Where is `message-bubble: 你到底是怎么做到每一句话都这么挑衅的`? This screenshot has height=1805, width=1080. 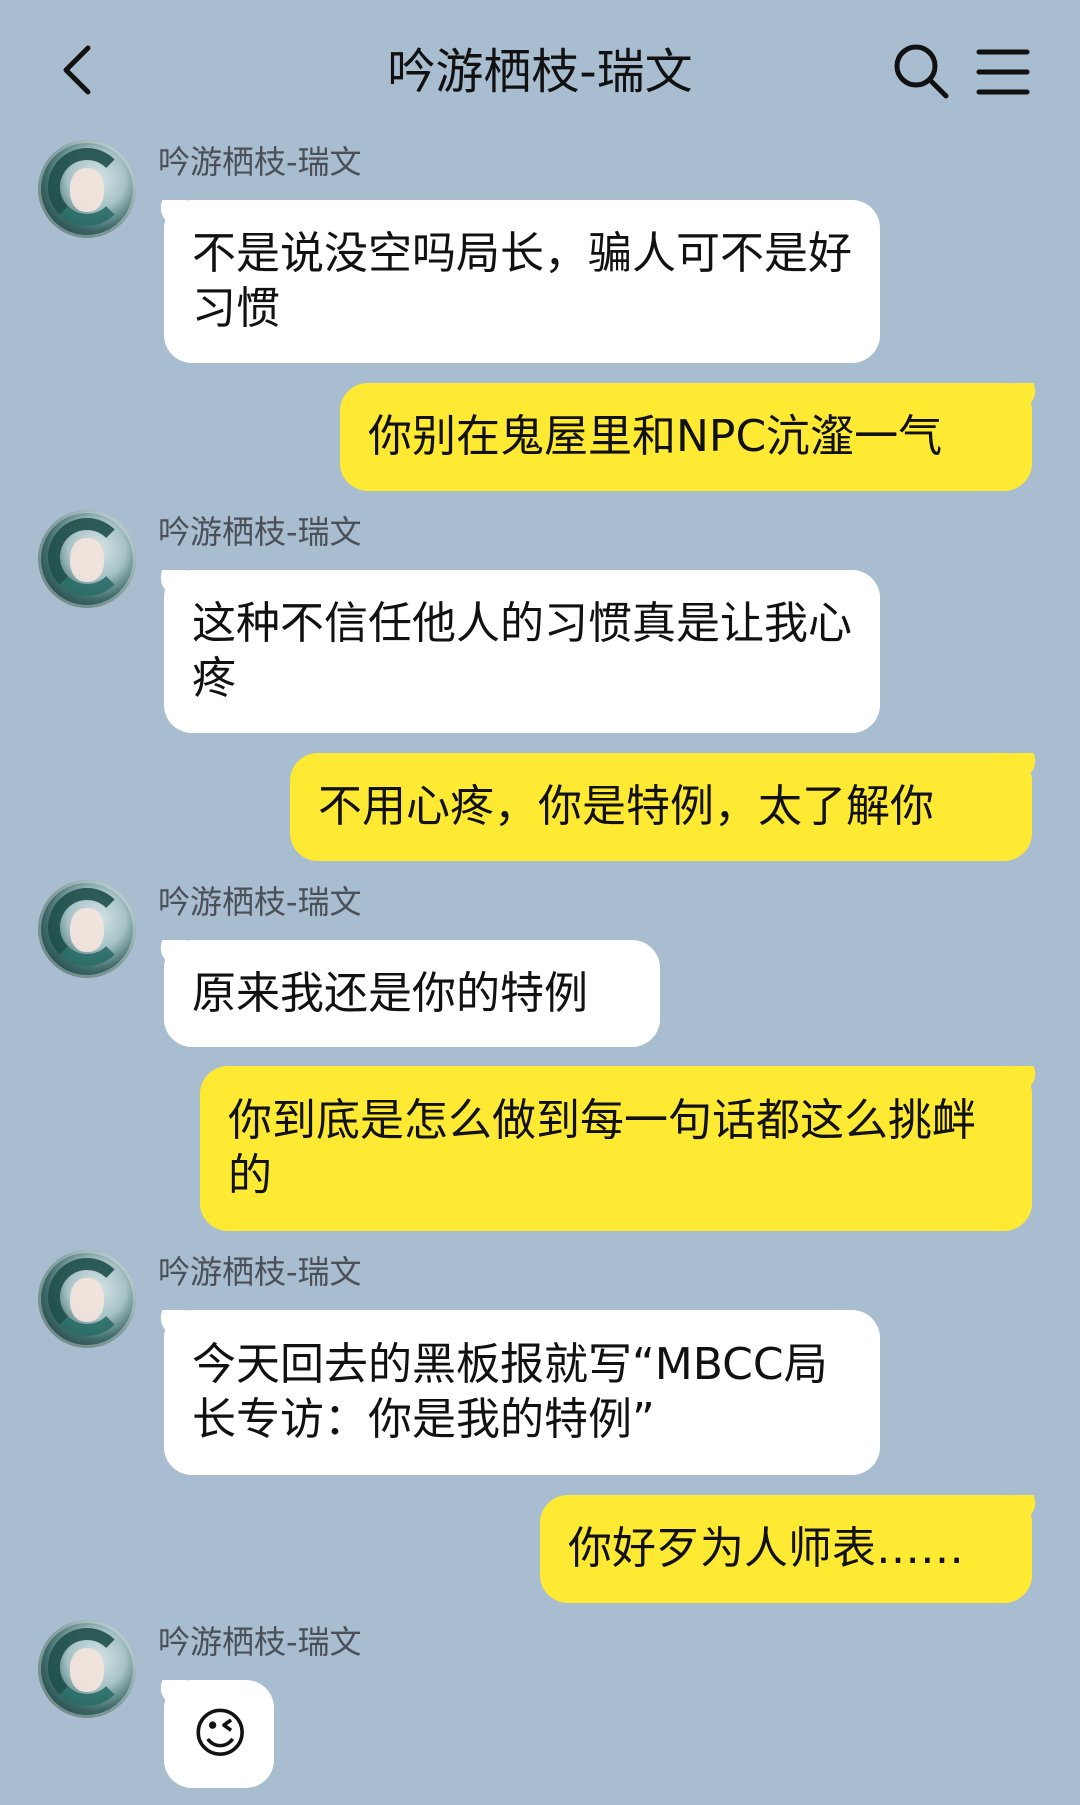 message-bubble: 你到底是怎么做到每一句话都这么挑衅的 is located at coordinates (616, 1148).